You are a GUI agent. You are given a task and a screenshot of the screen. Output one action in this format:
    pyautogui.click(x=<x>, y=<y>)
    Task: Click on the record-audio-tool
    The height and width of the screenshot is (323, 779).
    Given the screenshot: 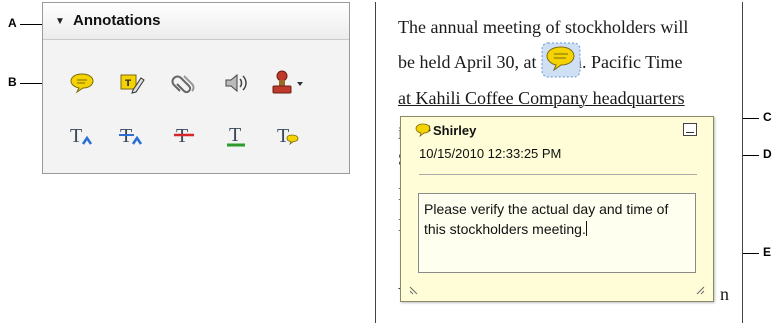 What is the action you would take?
    pyautogui.click(x=236, y=83)
    